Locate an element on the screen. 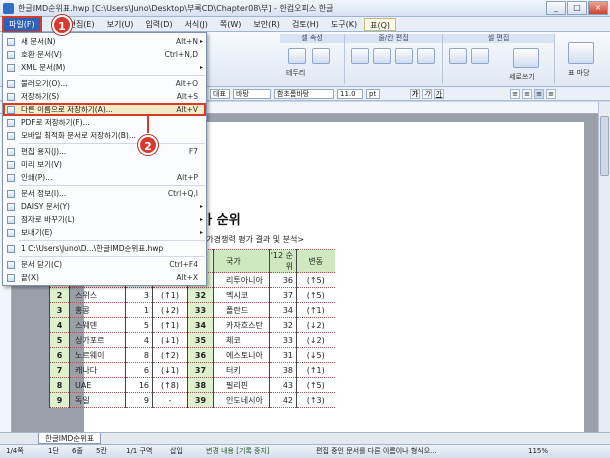 The height and width of the screenshot is (458, 610). cell-change: (↑2) is located at coordinates (170, 355).